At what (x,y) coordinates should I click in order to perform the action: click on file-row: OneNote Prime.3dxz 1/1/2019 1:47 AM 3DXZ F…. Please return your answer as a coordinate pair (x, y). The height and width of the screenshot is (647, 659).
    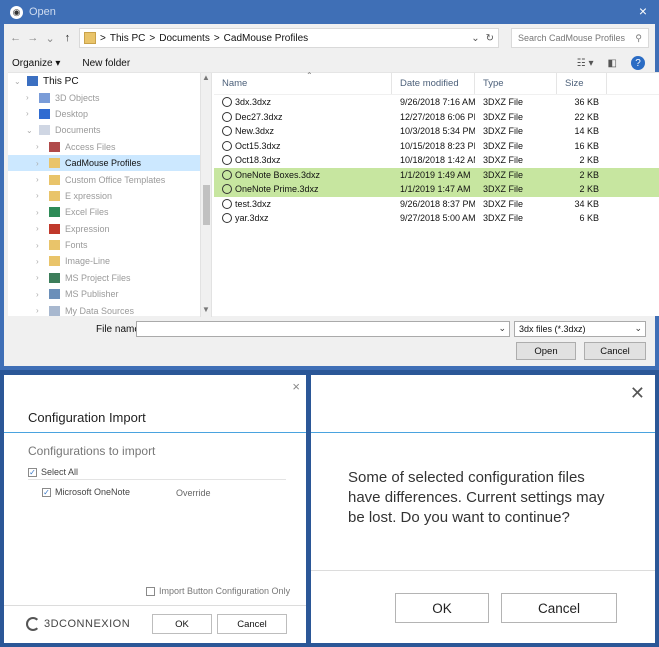
    Looking at the image, I should click on (436, 189).